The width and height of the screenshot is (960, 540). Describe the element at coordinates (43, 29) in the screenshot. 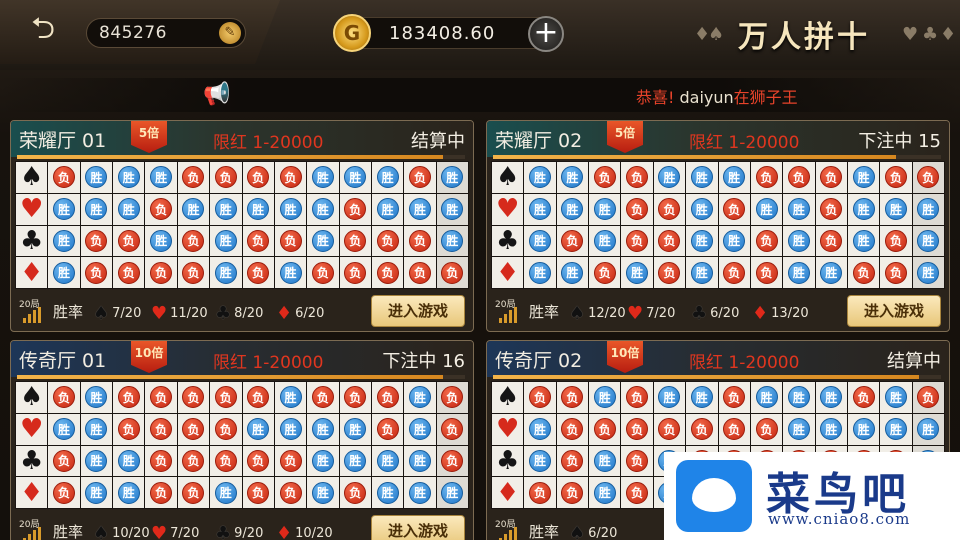

I see `back-button: ⮌` at that location.